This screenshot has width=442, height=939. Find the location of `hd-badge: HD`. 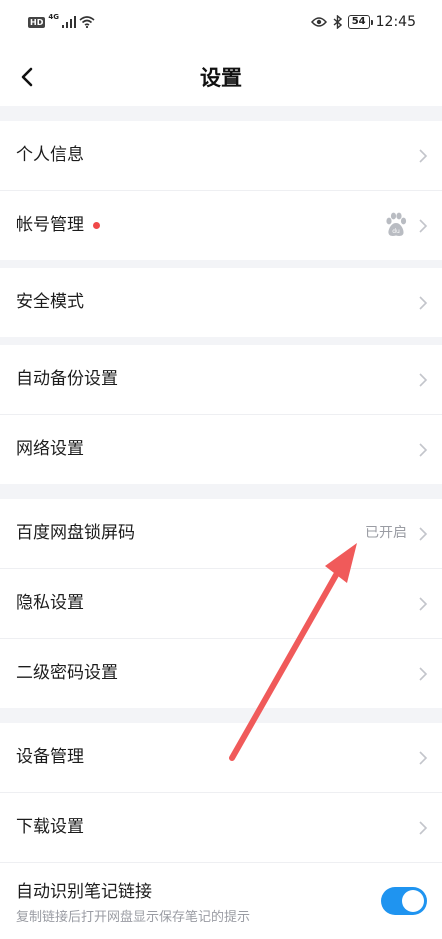

hd-badge: HD is located at coordinates (37, 22).